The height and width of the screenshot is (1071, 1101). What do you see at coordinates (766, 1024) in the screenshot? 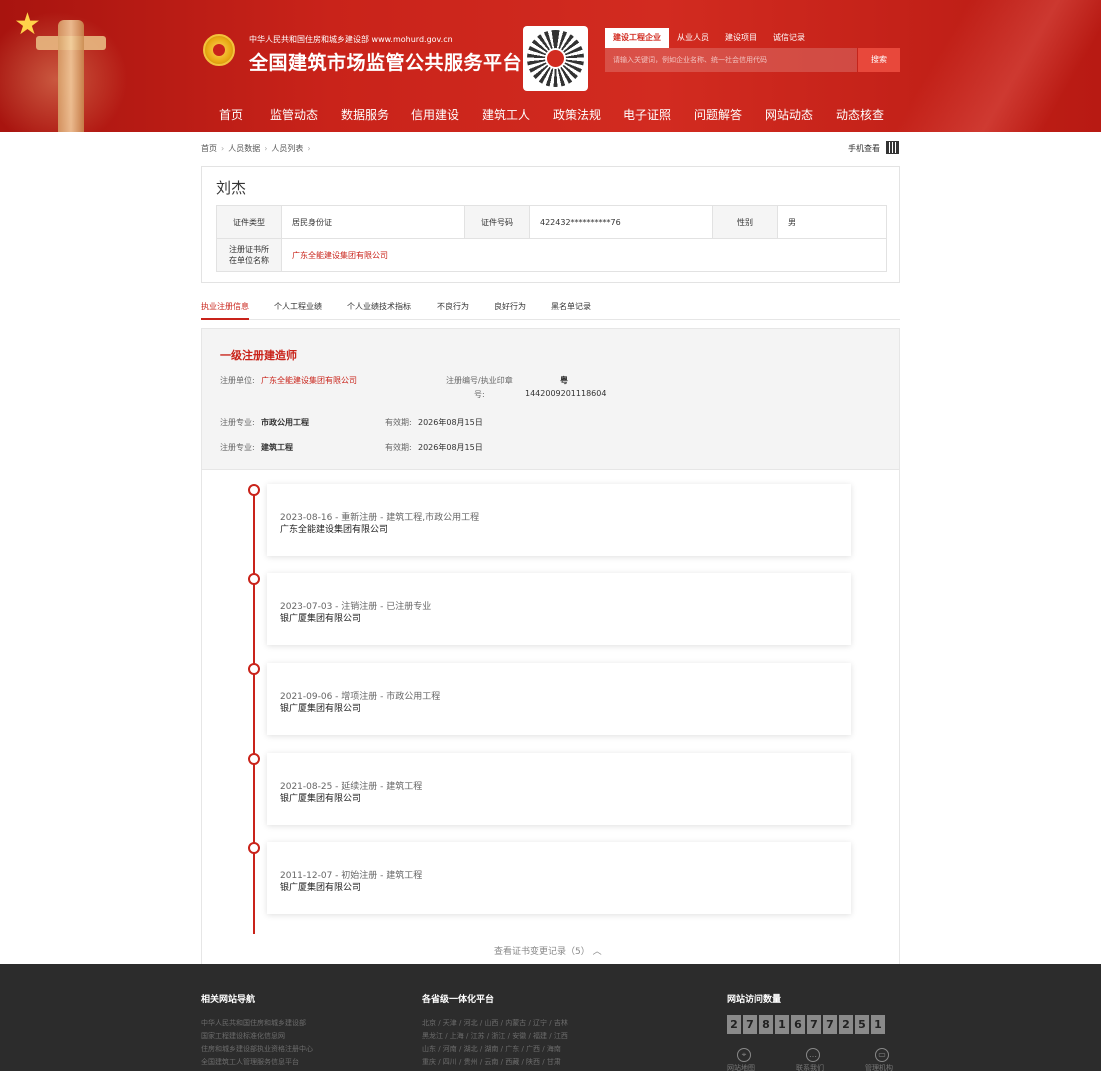
I see `counter-digit: 8` at bounding box center [766, 1024].